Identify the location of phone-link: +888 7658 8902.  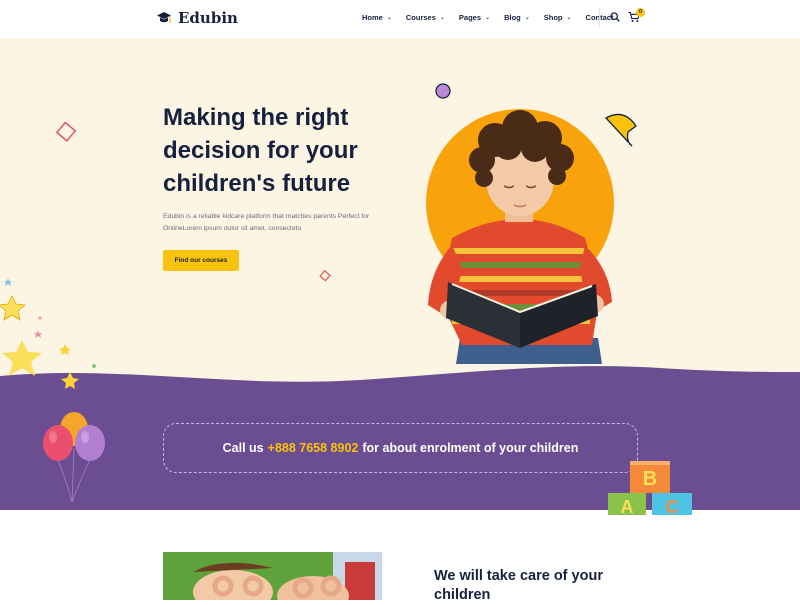
(313, 448).